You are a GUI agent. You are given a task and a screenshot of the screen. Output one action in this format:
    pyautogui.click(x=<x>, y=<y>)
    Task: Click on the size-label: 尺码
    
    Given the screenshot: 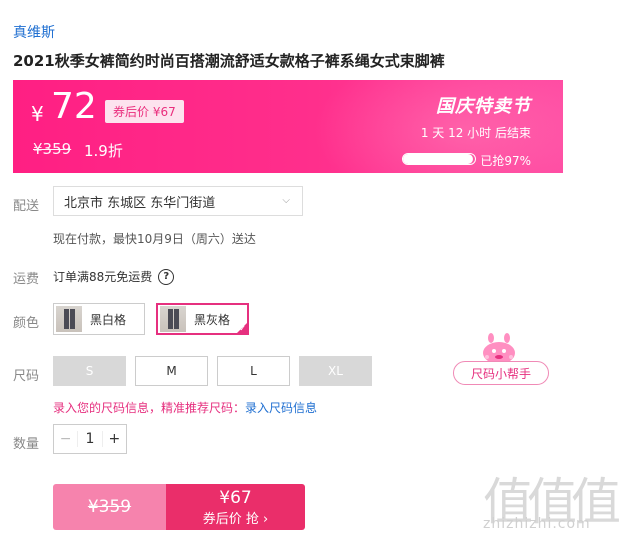 What is the action you would take?
    pyautogui.click(x=26, y=376)
    